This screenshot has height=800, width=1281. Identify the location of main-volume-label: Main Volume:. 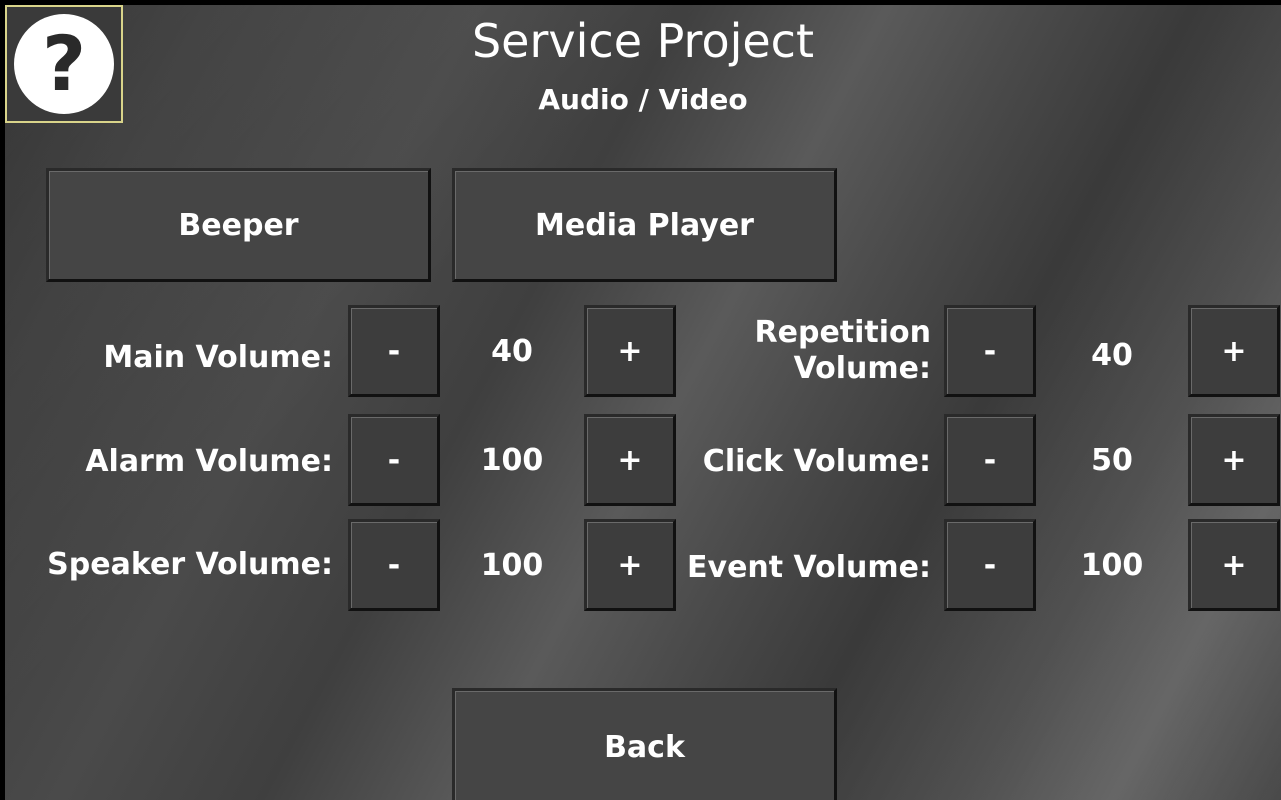
(218, 357).